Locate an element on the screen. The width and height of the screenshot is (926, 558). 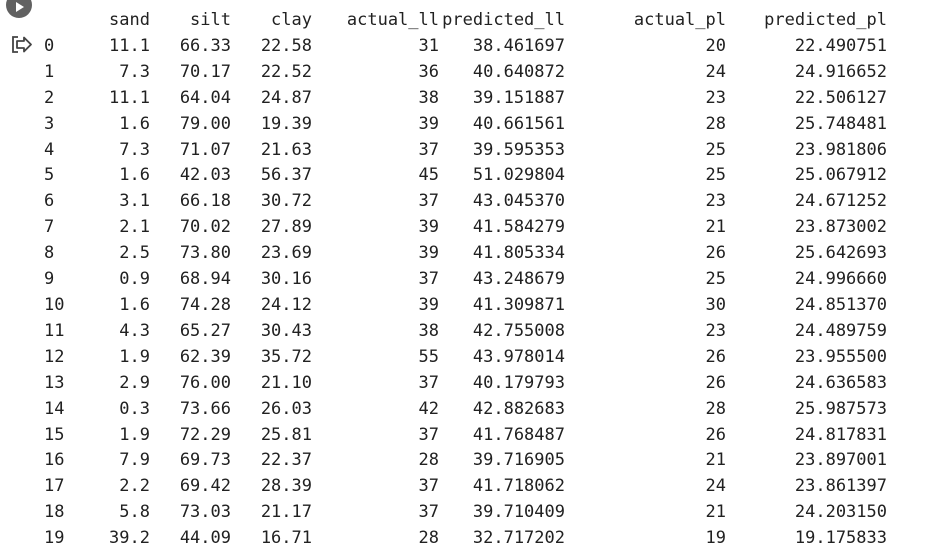
cell-predicted-pl: 23.955500 is located at coordinates (840, 356).